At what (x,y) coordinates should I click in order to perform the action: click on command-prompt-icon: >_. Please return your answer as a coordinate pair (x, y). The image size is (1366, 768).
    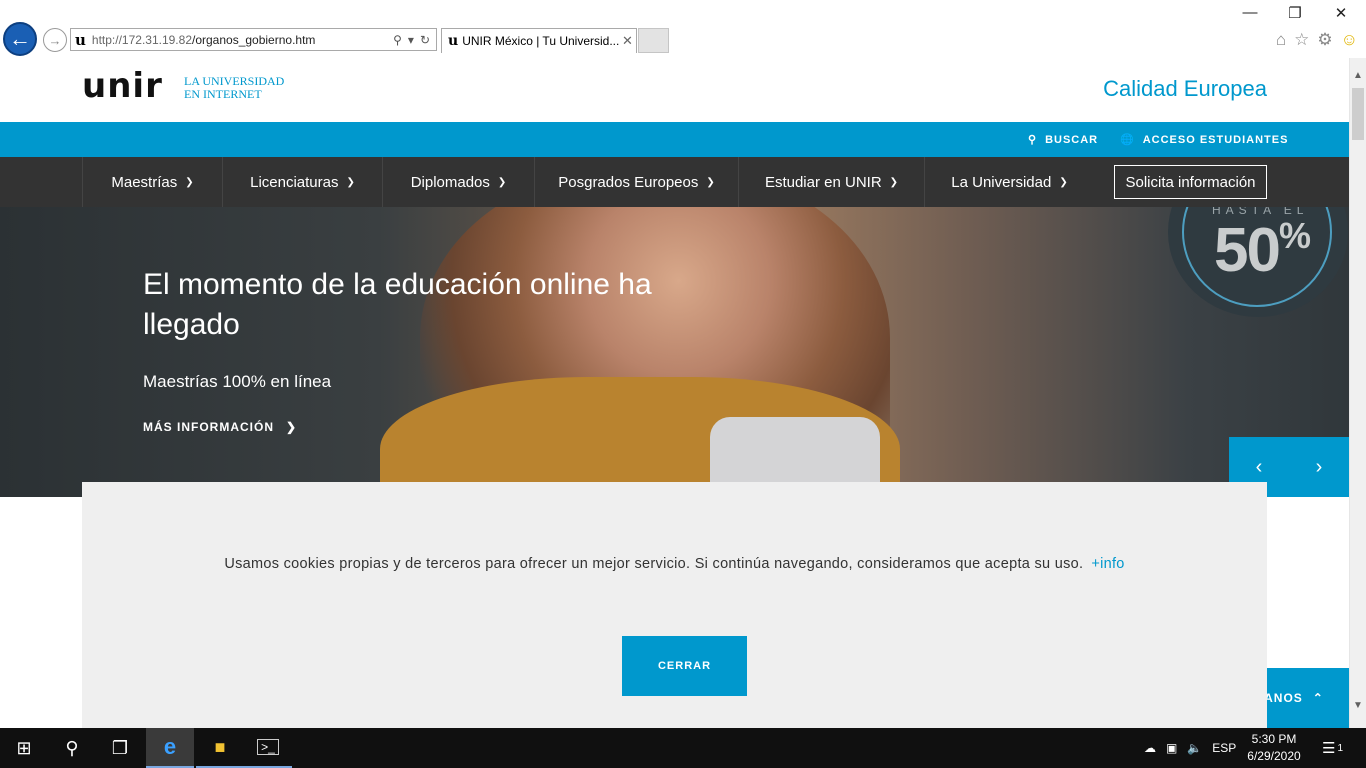
    Looking at the image, I should click on (268, 748).